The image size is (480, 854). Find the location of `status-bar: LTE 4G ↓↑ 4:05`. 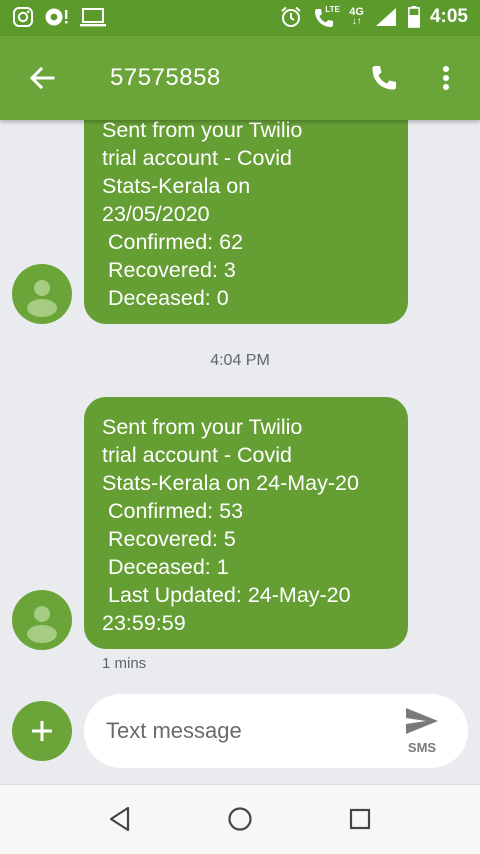

status-bar: LTE 4G ↓↑ 4:05 is located at coordinates (240, 18).